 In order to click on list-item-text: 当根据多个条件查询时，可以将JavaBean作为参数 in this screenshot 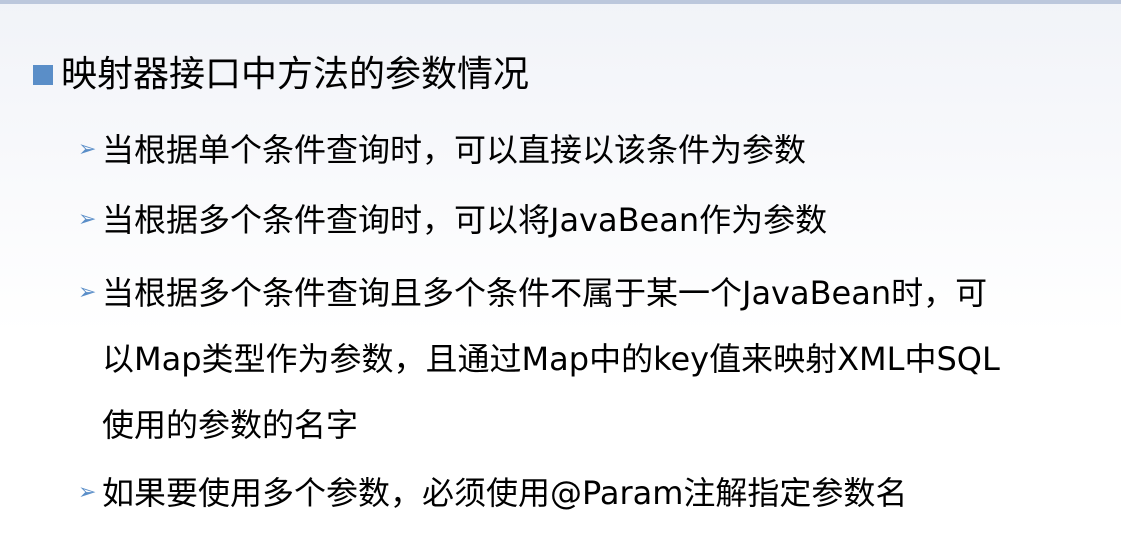, I will do `click(465, 220)`.